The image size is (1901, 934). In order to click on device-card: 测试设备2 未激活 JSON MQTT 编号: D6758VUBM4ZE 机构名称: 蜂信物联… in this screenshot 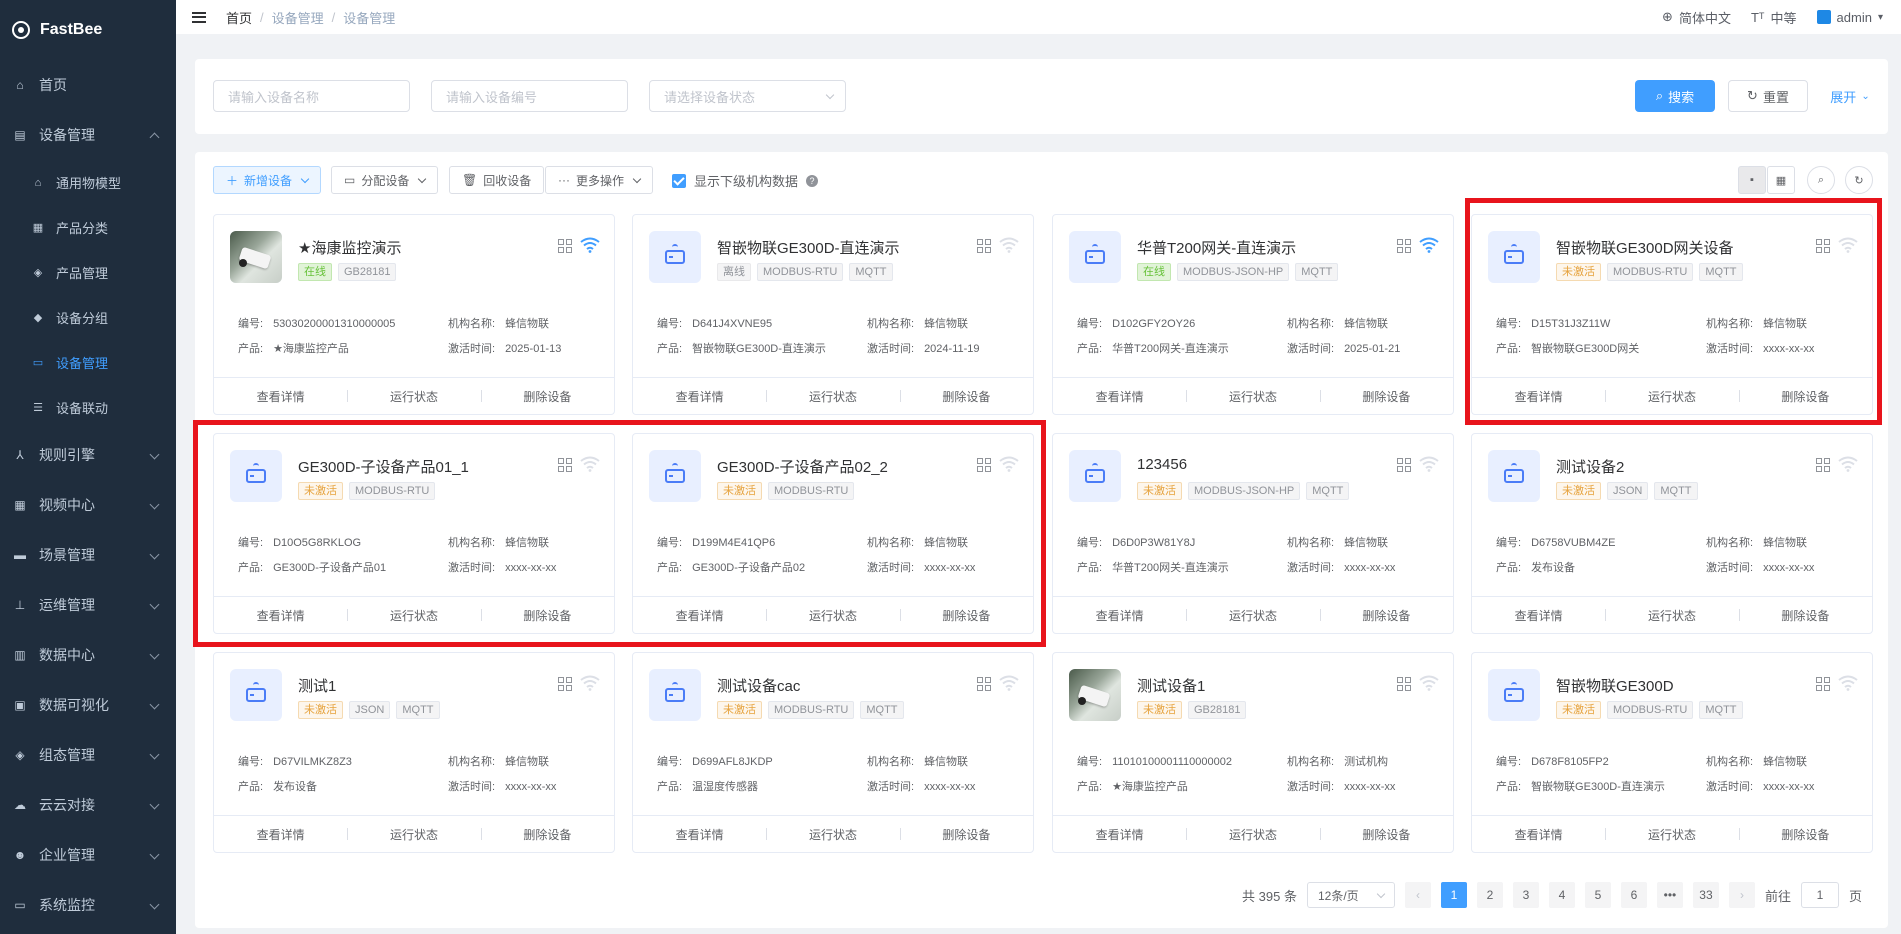, I will do `click(1672, 533)`.